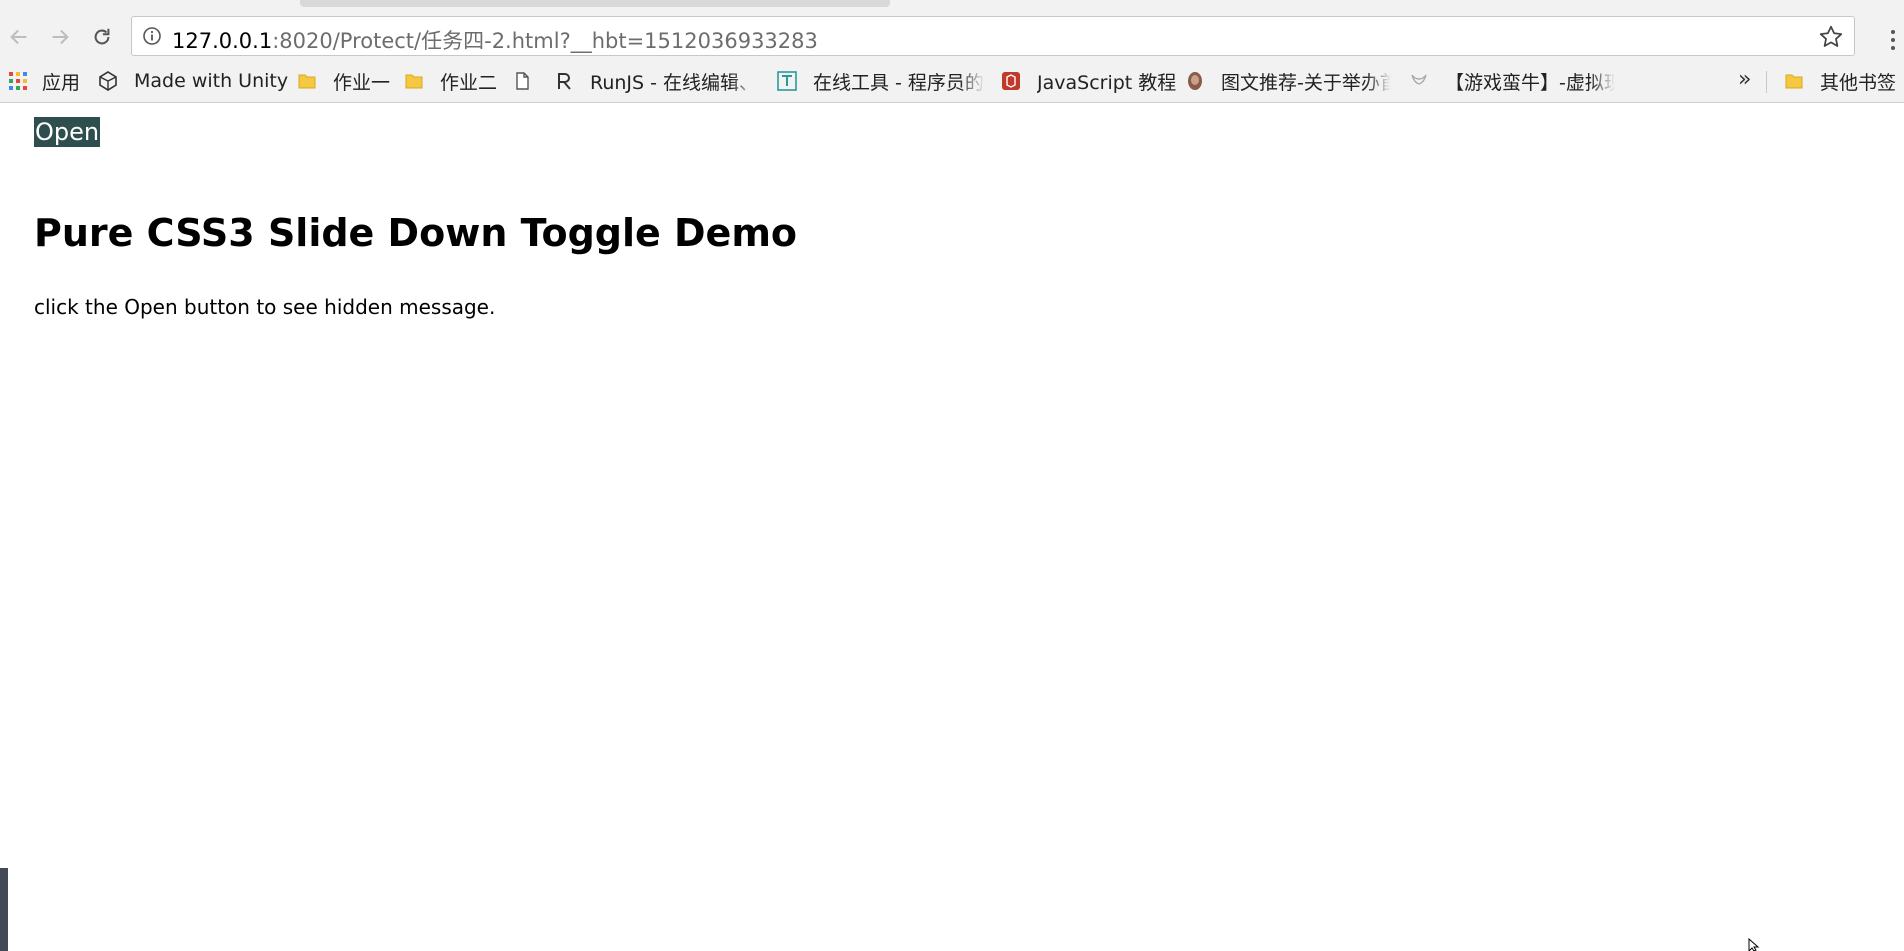  I want to click on open-button: Open, so click(67, 132).